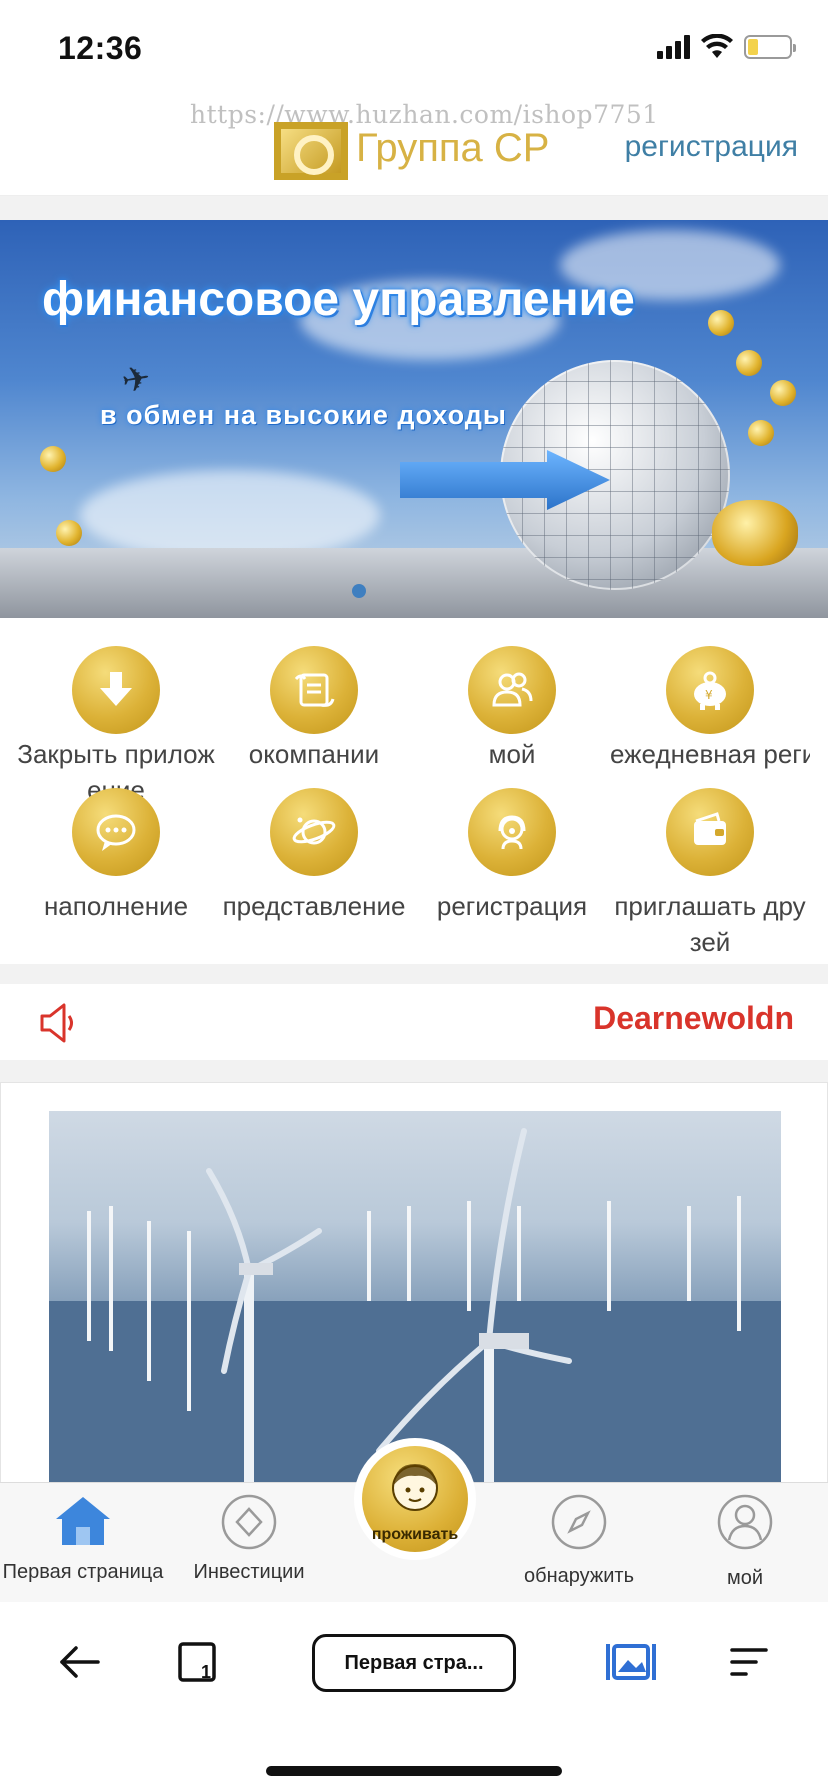 This screenshot has width=828, height=1792. What do you see at coordinates (414, 1022) in the screenshot?
I see `announcement-bar: Dearnewoldn` at bounding box center [414, 1022].